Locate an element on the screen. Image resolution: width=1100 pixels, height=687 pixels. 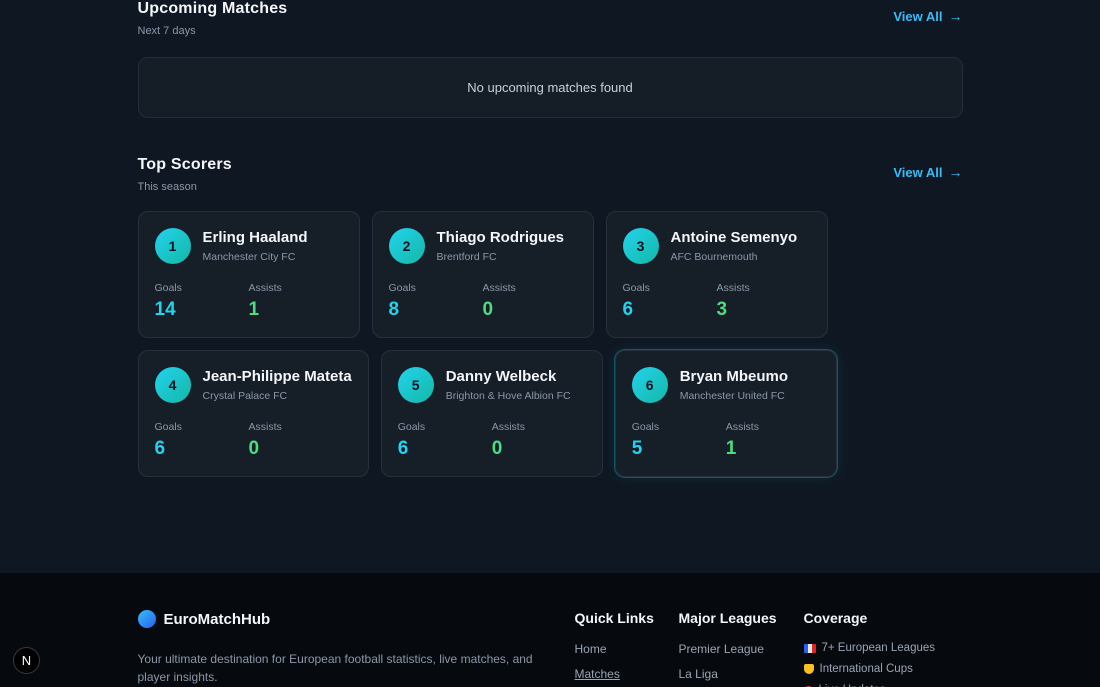
major-leagues-title: Major Leagues is located at coordinates (727, 618).